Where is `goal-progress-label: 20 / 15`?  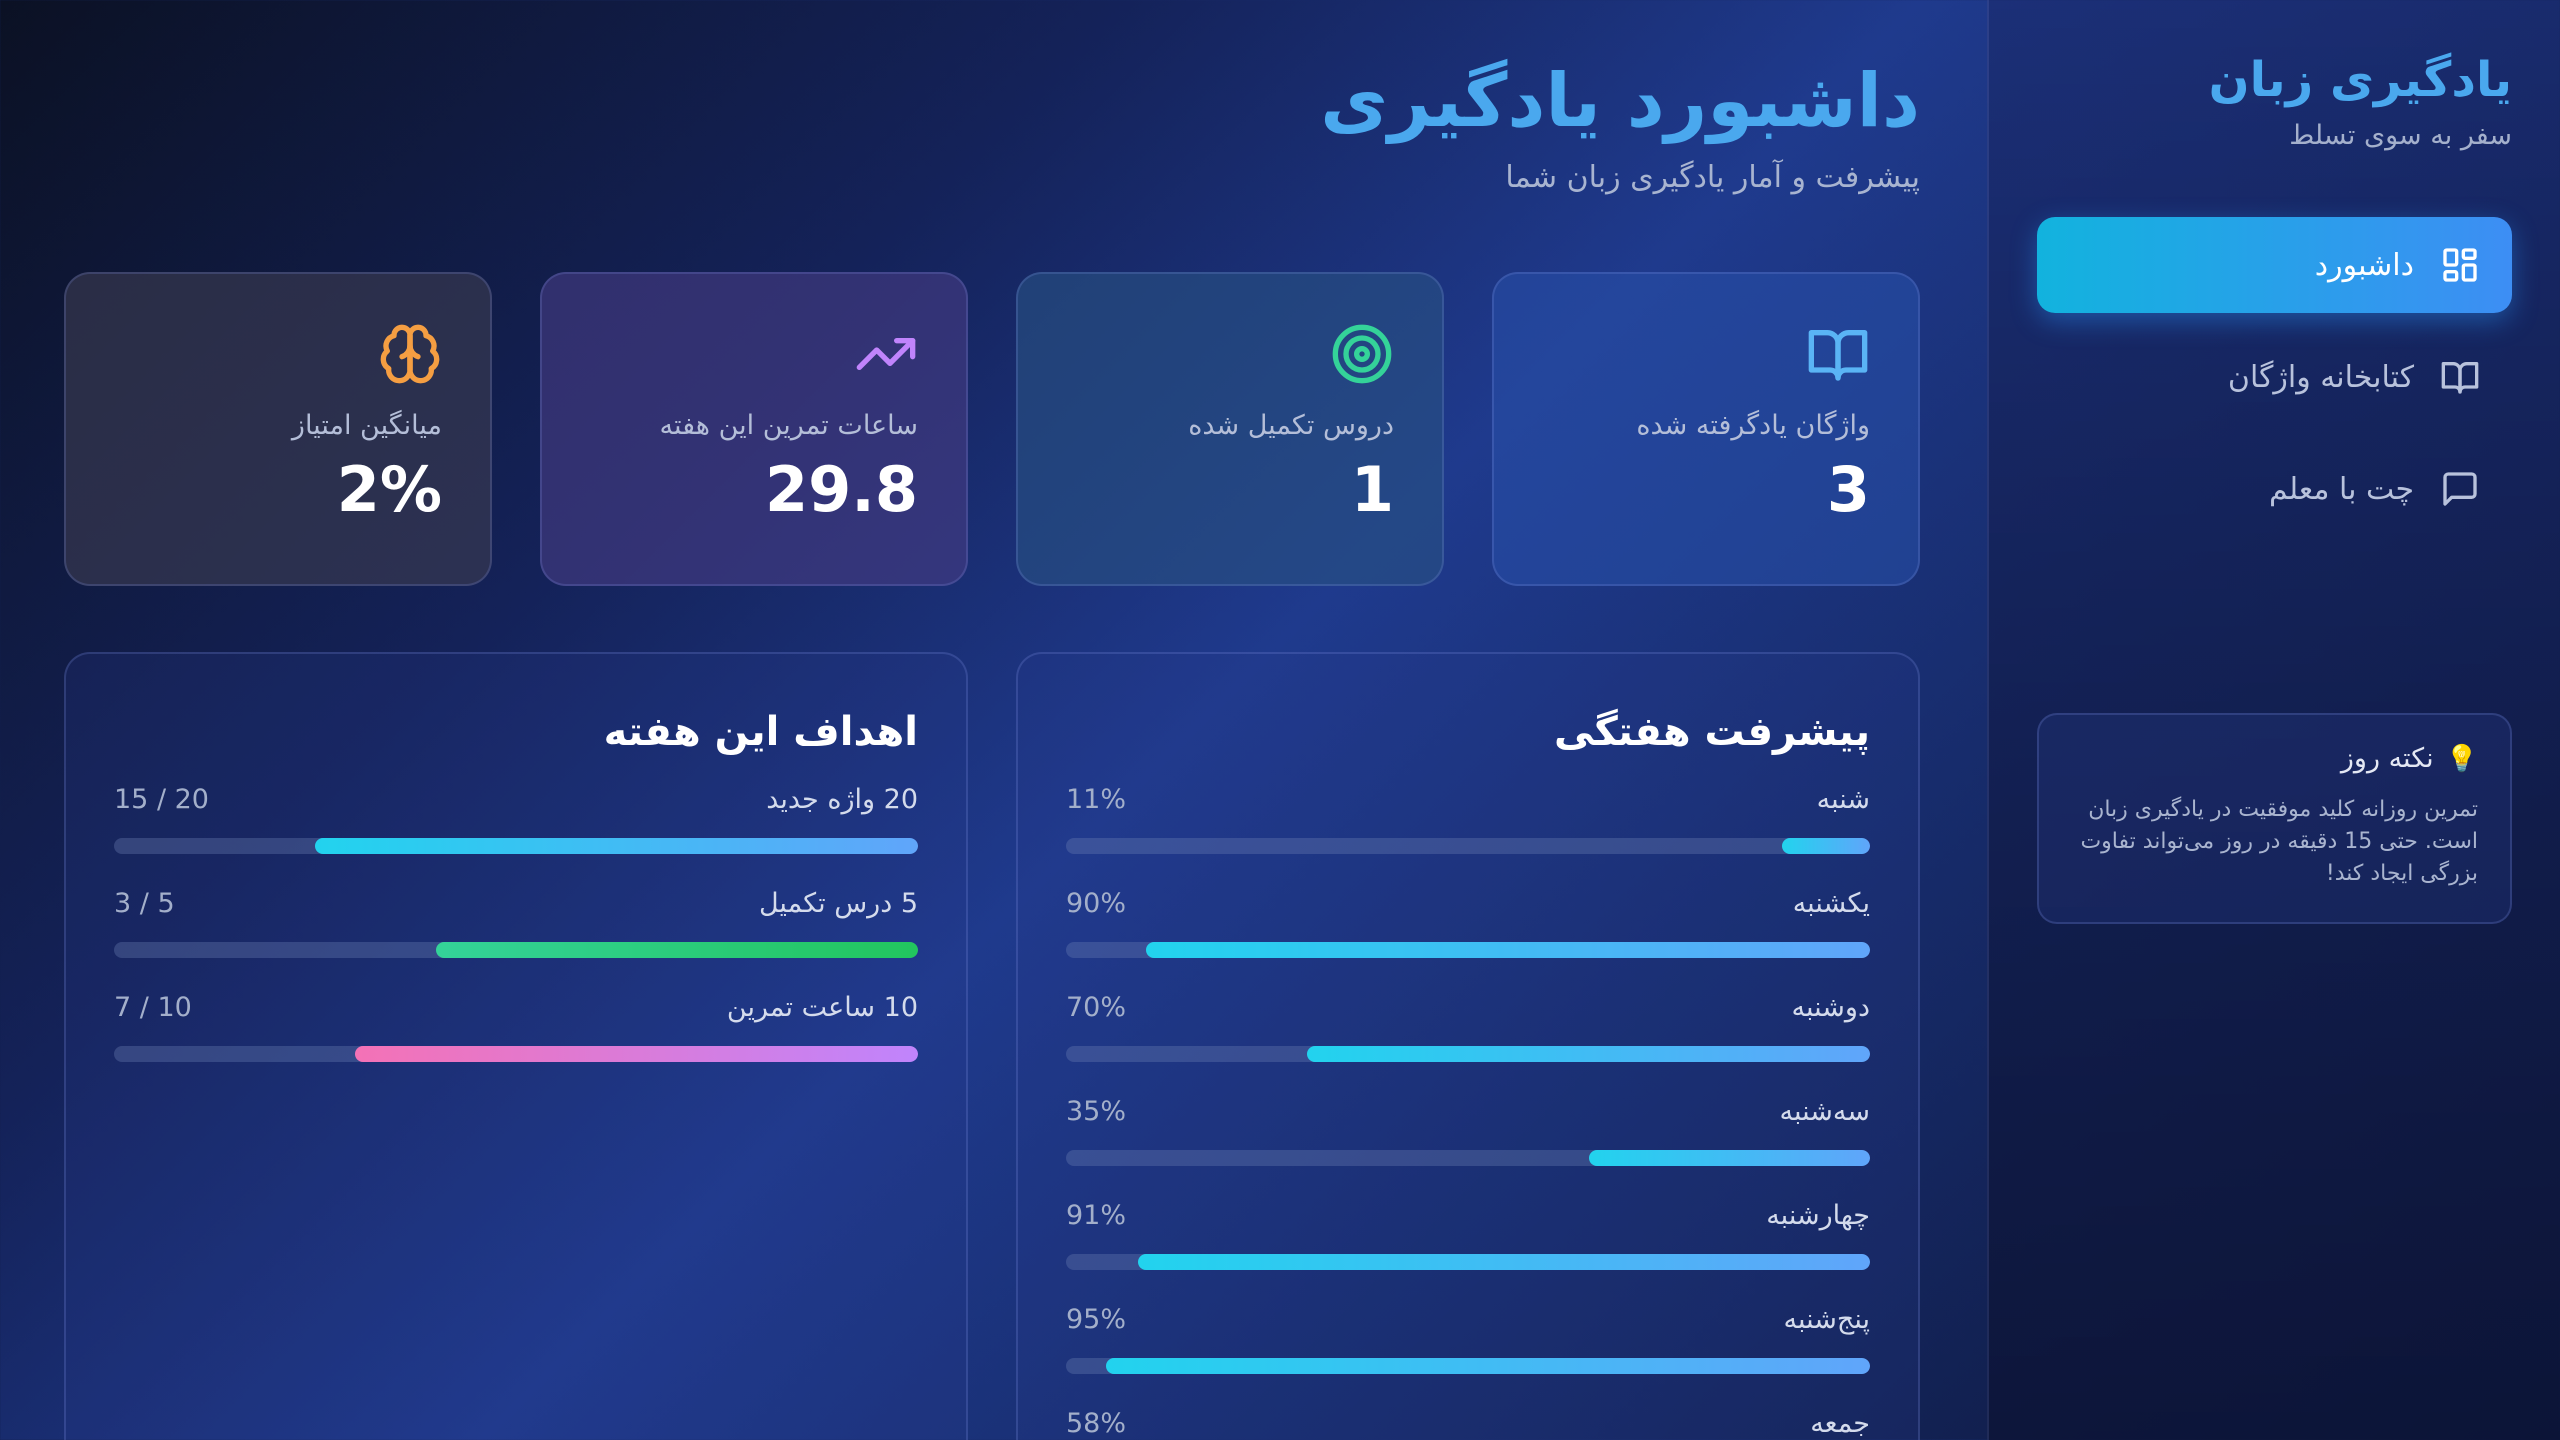
goal-progress-label: 20 / 15 is located at coordinates (161, 799).